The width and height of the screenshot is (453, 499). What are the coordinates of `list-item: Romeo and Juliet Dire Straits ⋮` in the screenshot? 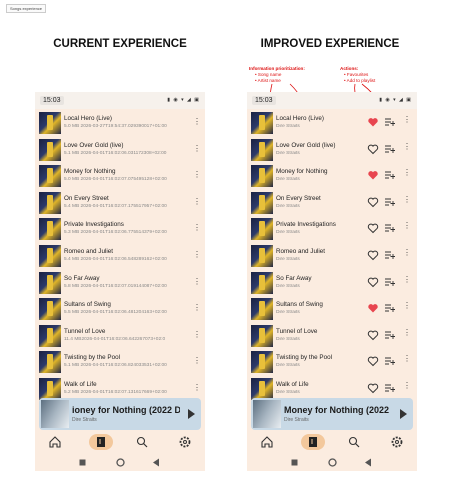 It's located at (332, 256).